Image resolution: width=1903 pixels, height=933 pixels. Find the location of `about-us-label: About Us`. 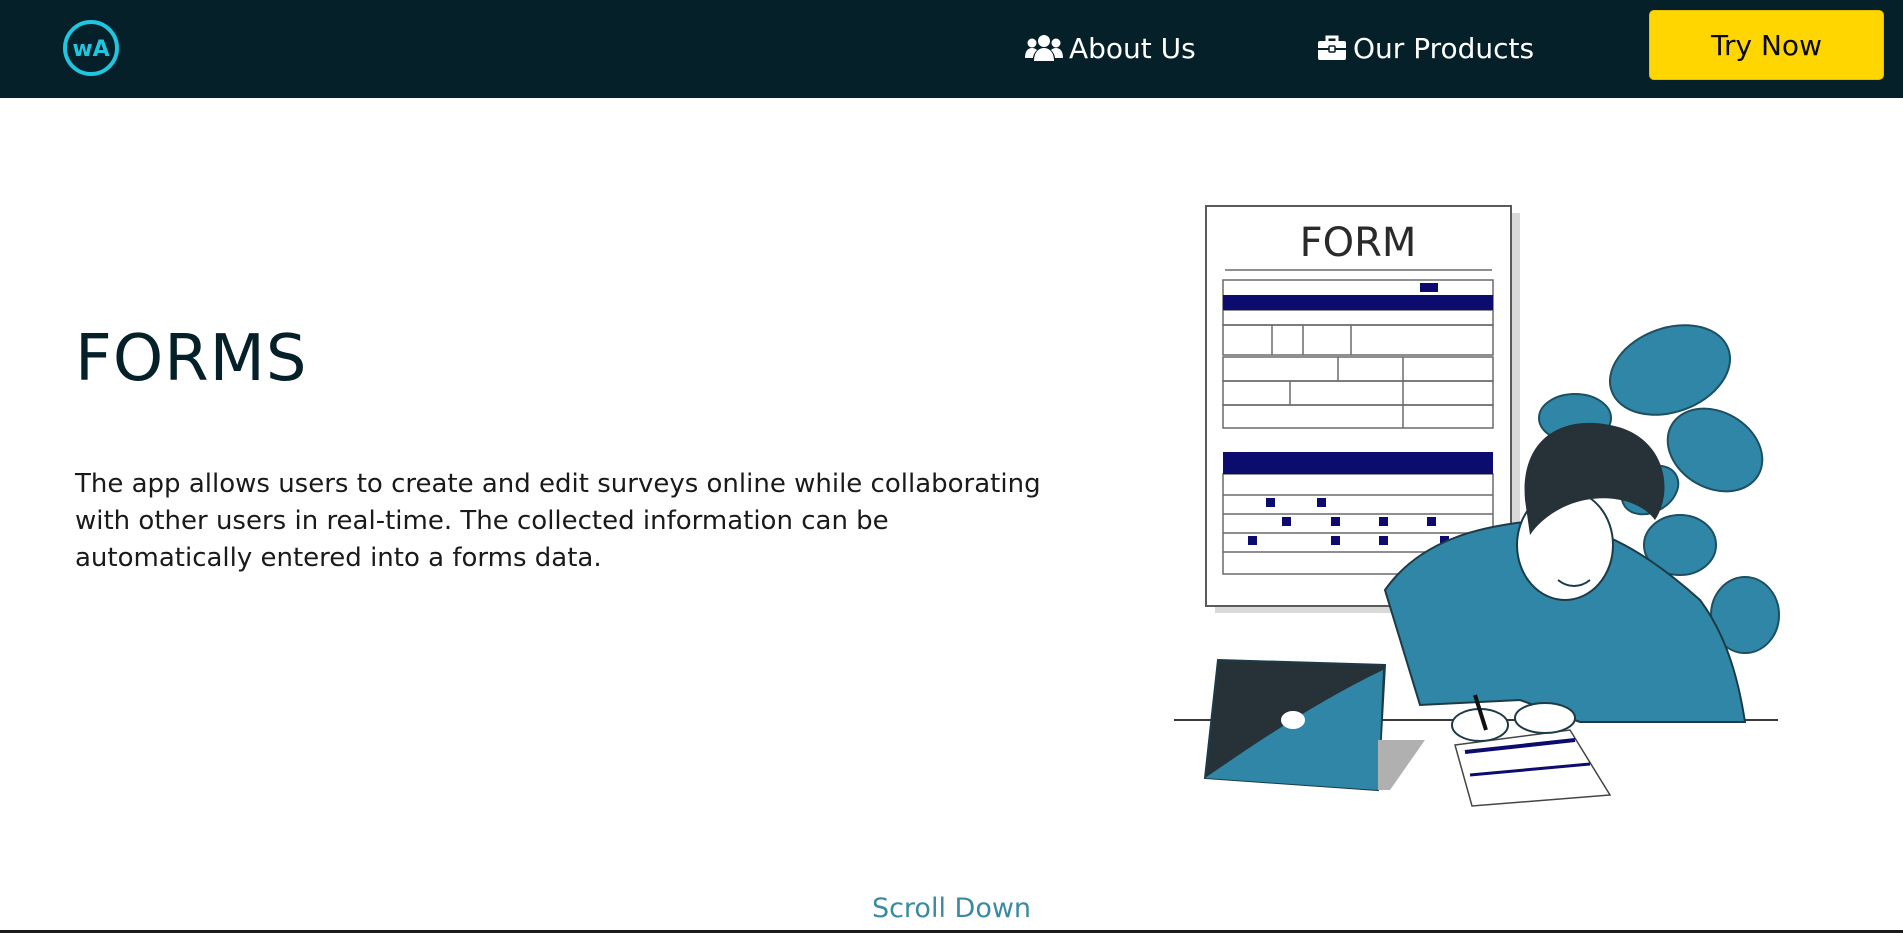

about-us-label: About Us is located at coordinates (1132, 48).